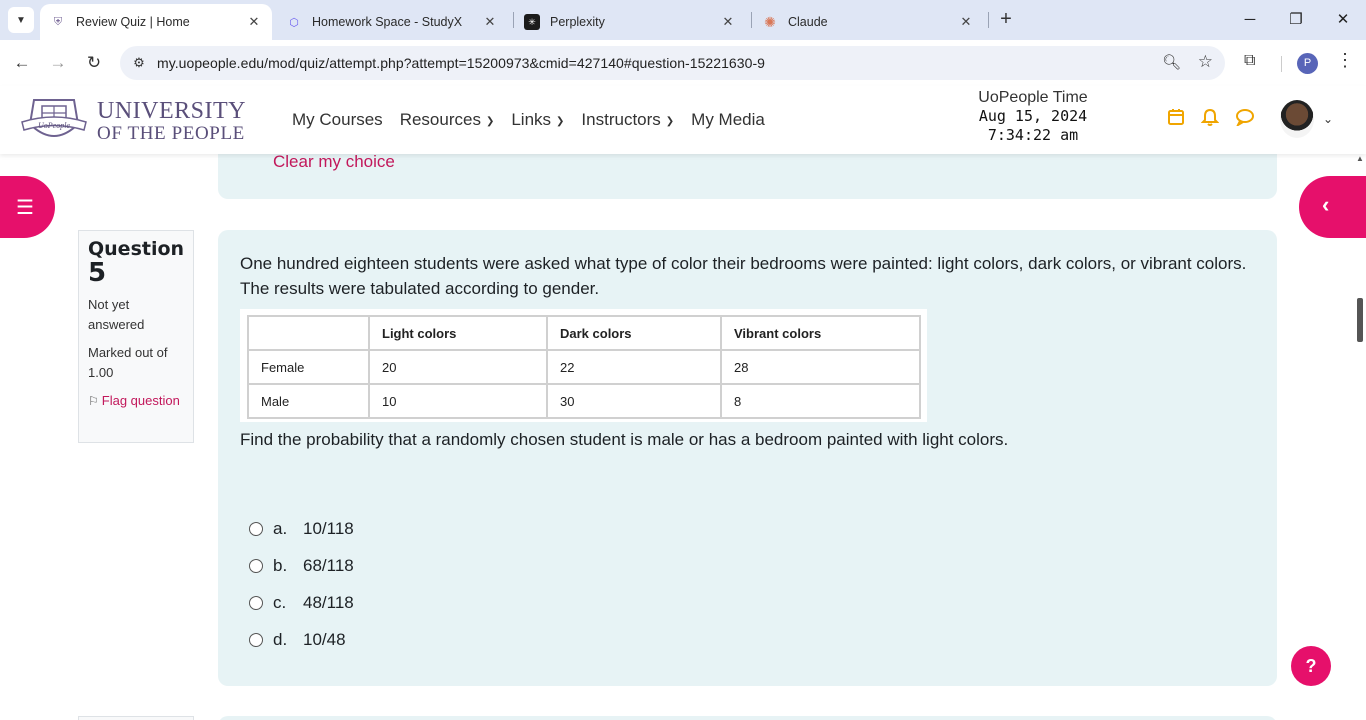 This screenshot has height=720, width=1366. I want to click on table-header-row: Light colors Dark colors Vibrant colors, so click(584, 333).